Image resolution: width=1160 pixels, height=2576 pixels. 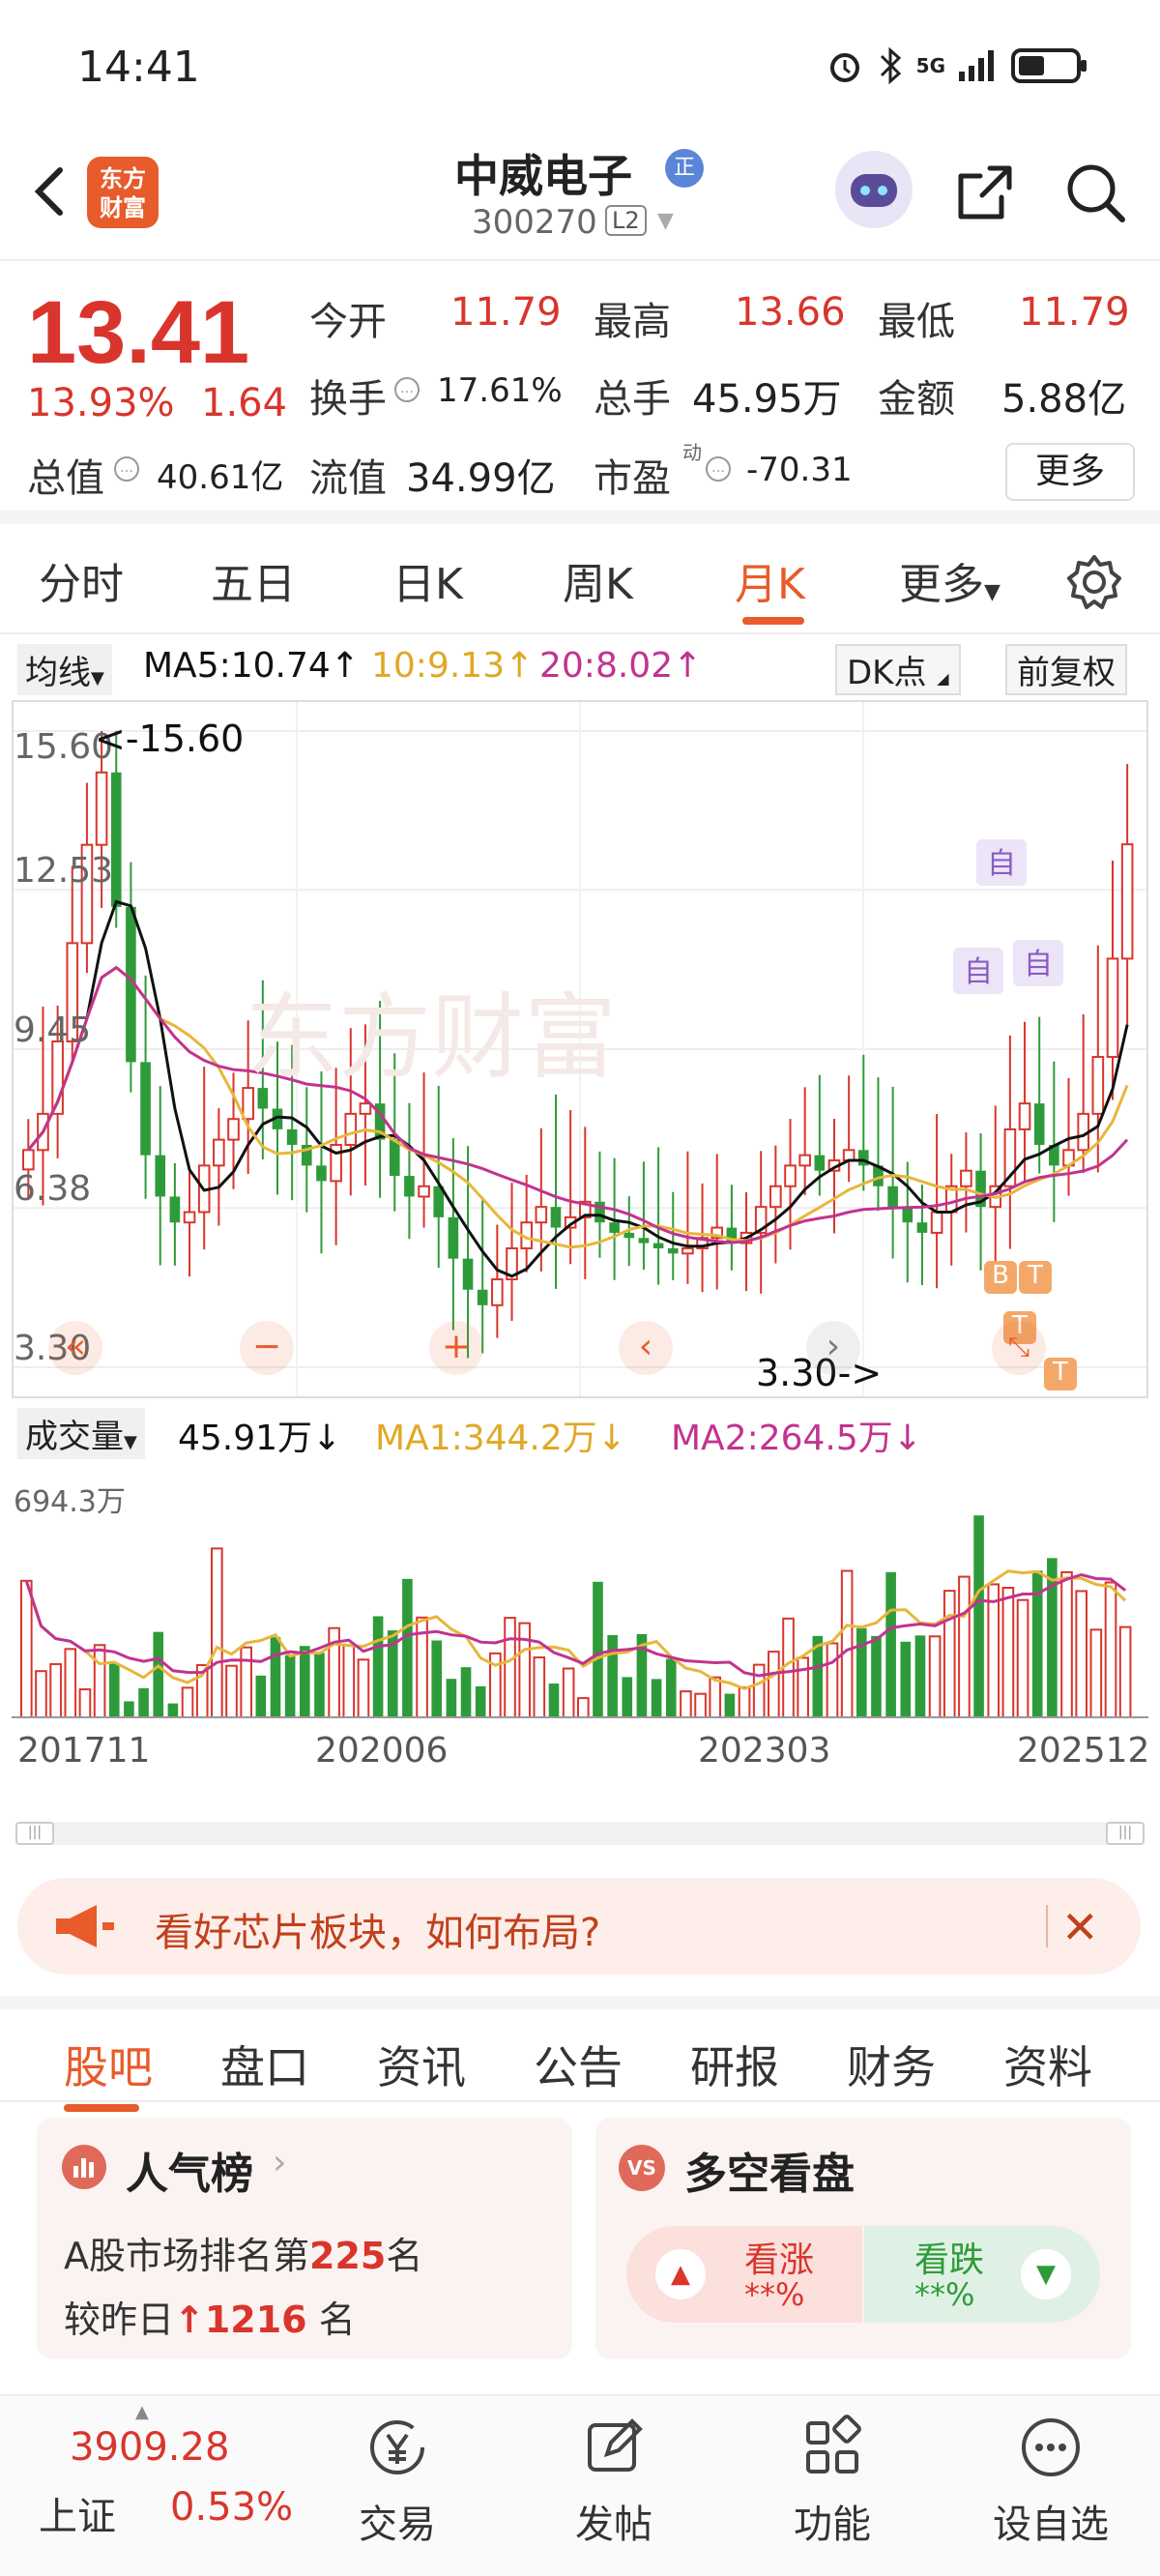 I want to click on popularity-card: 人气榜 › A股市场排名第225名 较昨日↑1216 名, so click(x=304, y=2238).